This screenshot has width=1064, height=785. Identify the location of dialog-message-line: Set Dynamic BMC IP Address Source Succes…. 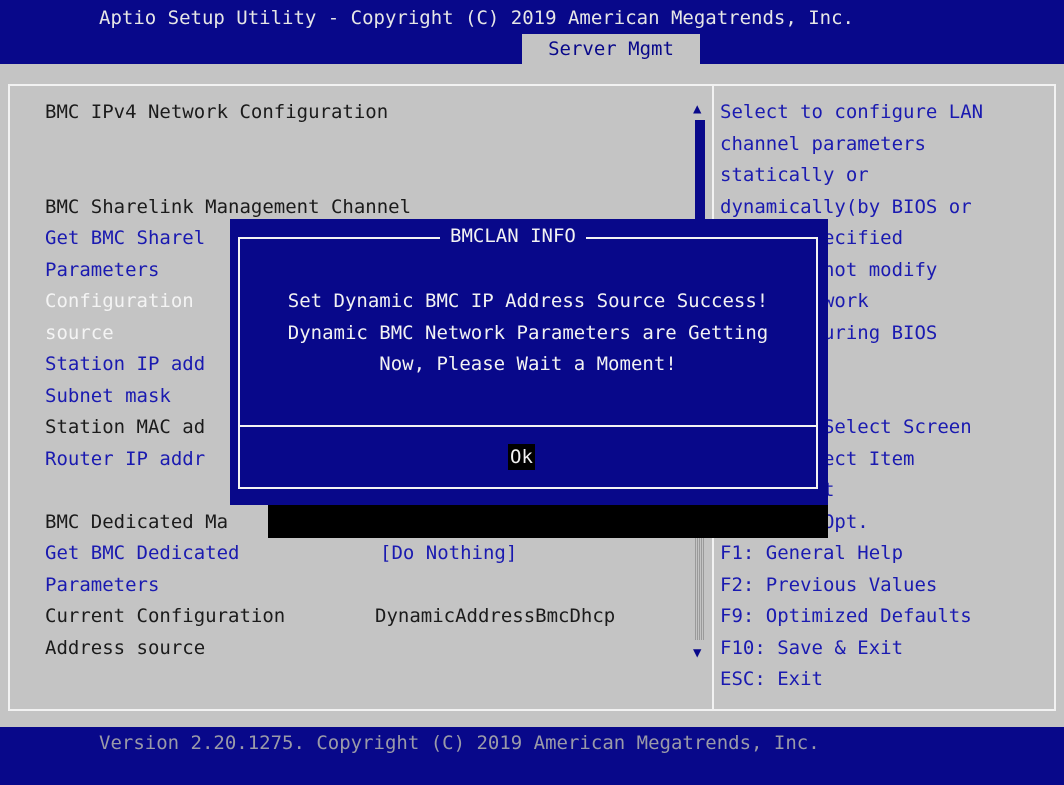
(528, 301).